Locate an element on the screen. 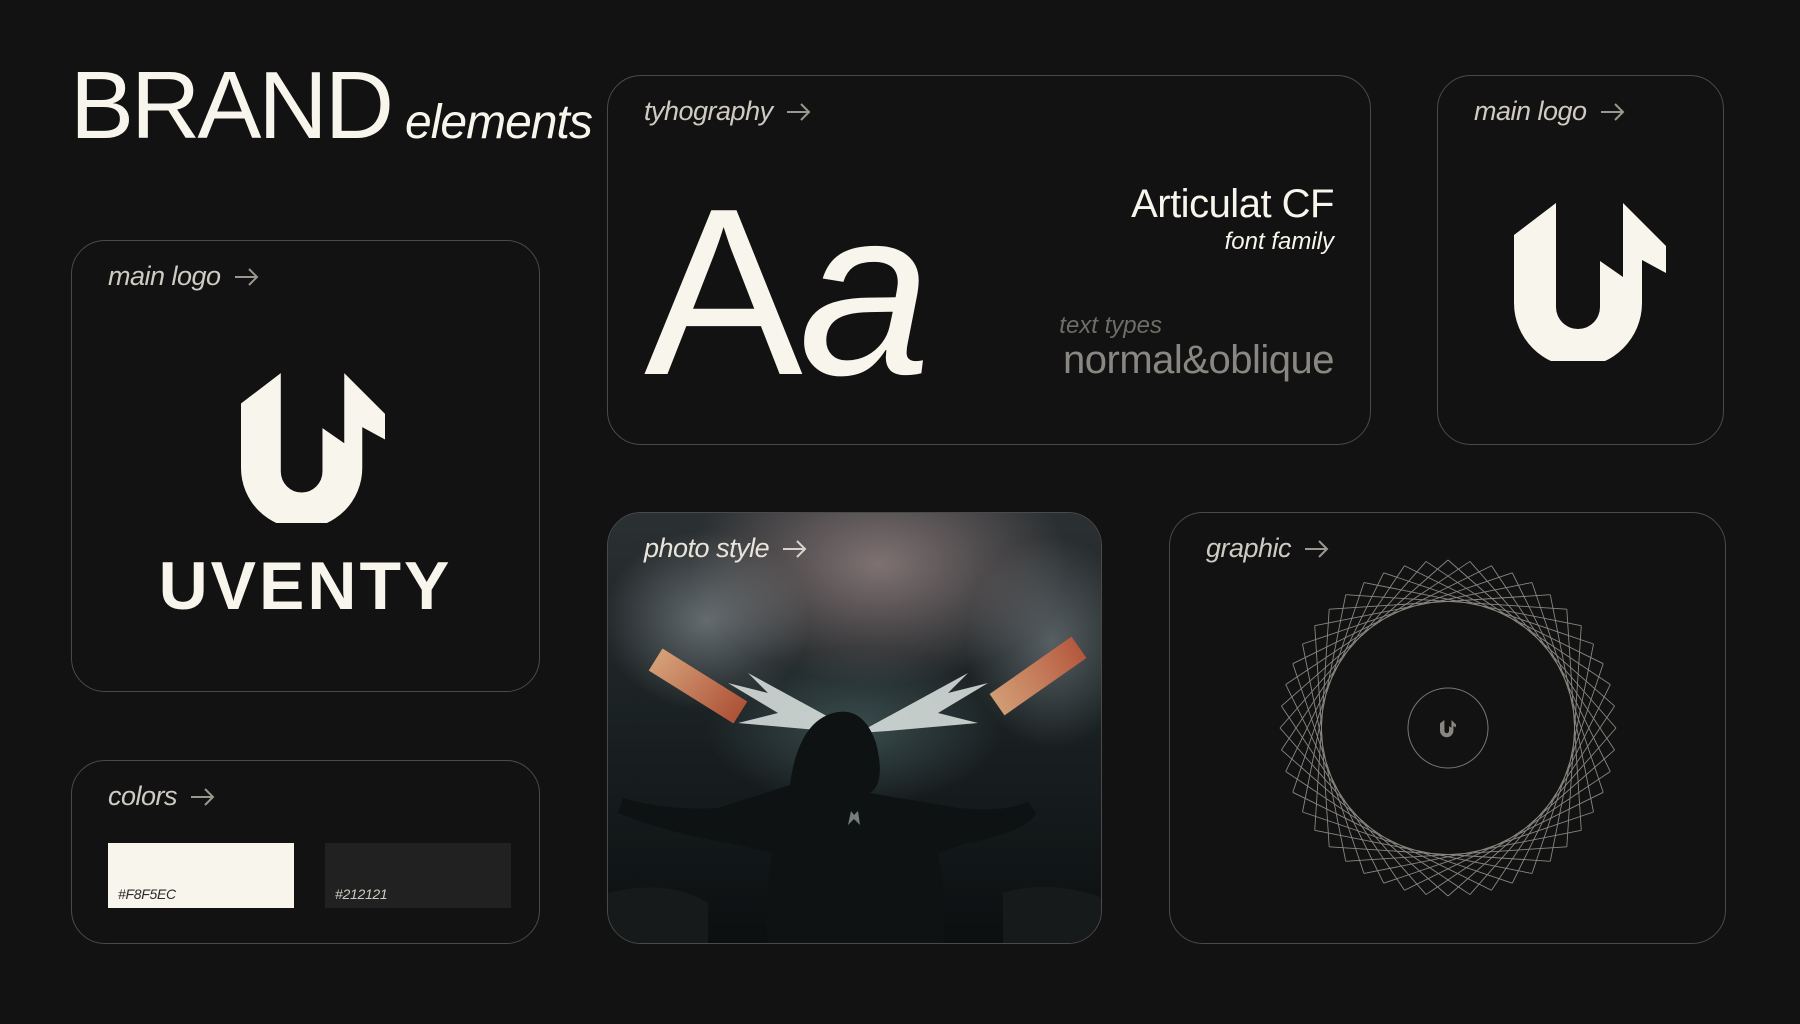 This screenshot has height=1024, width=1800. logo-small-card-header: main logo is located at coordinates (1550, 111).